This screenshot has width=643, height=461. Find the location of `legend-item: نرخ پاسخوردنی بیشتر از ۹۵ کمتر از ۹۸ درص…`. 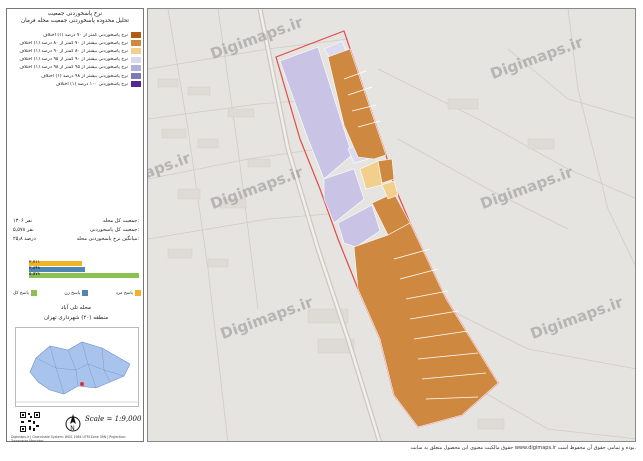

legend-item: نرخ پاسخوردنی بیشتر از ۹۵ کمتر از ۹۸ درص… is located at coordinates (77, 68).